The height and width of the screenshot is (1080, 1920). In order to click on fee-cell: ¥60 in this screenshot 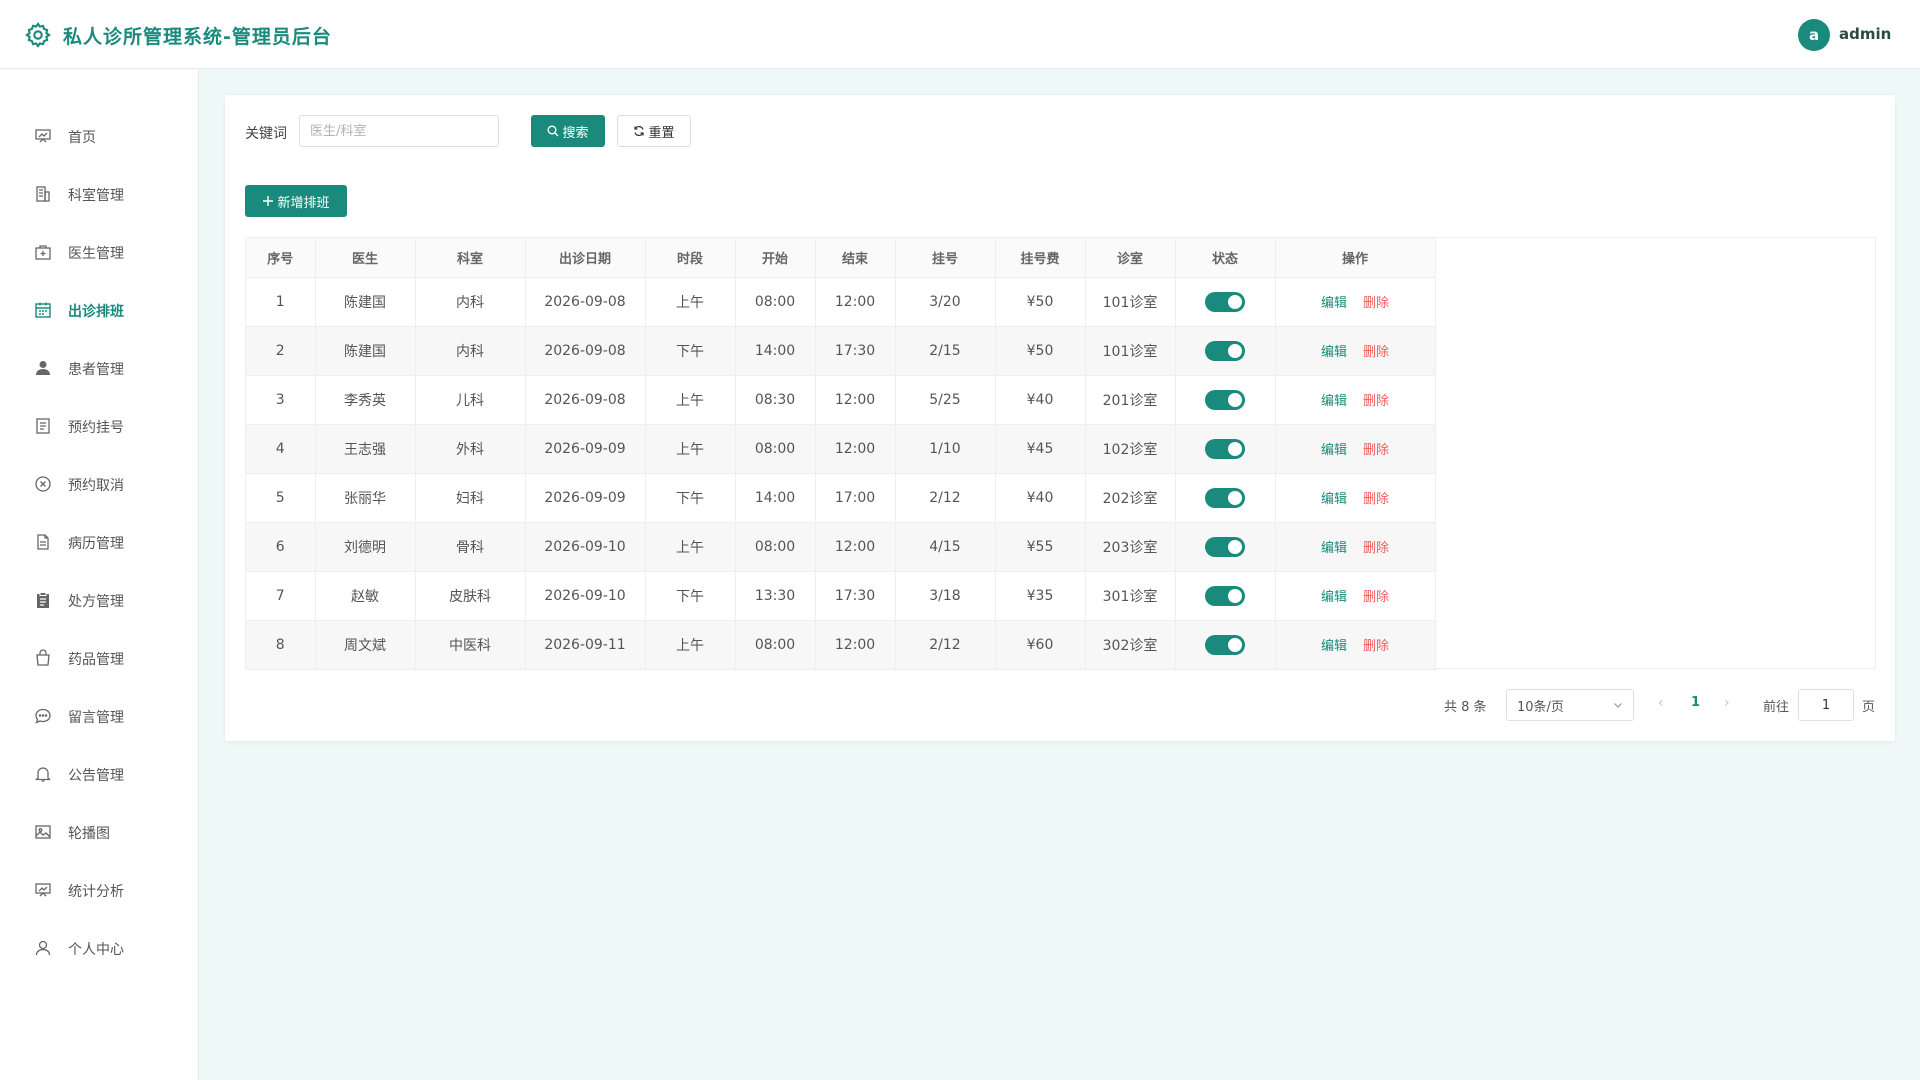, I will do `click(1040, 645)`.